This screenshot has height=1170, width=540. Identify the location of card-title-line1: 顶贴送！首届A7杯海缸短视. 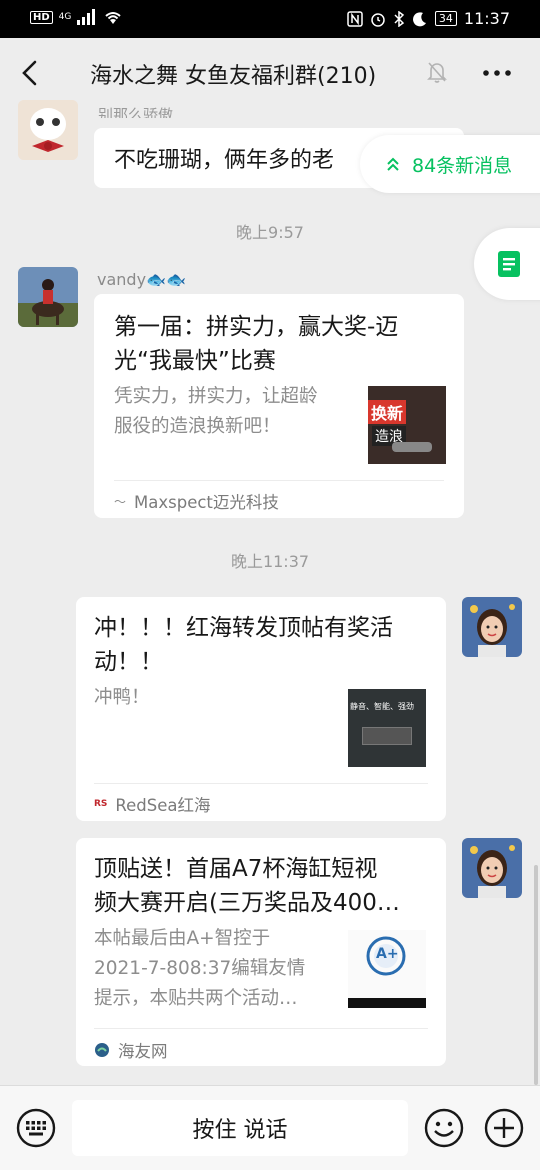
(236, 869).